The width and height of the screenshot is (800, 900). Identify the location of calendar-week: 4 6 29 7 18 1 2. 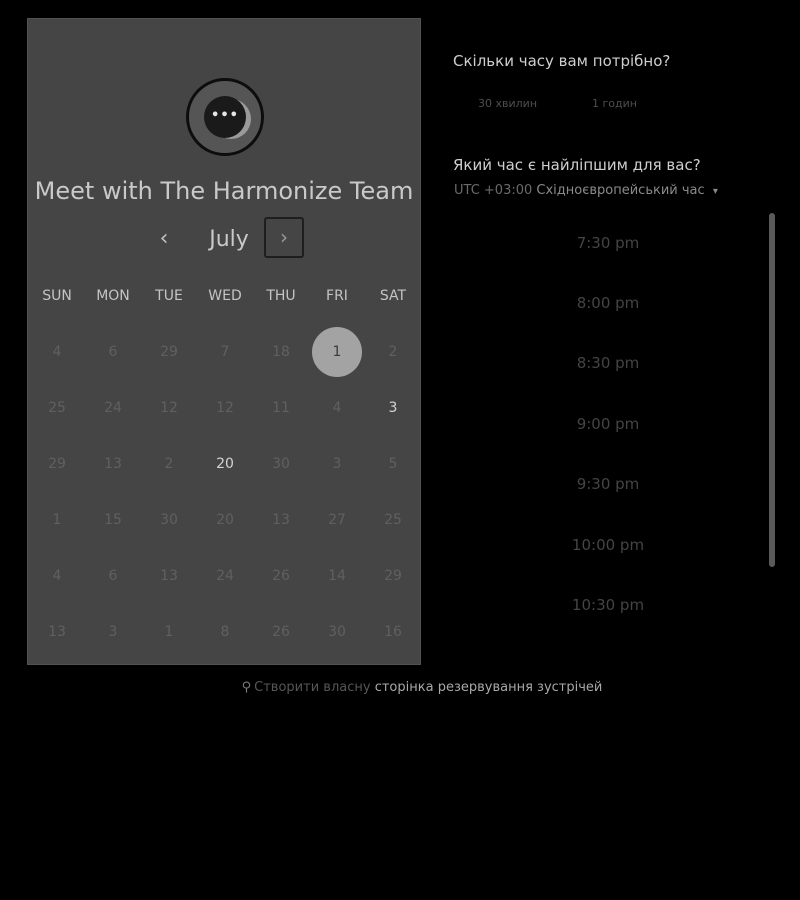
(225, 352).